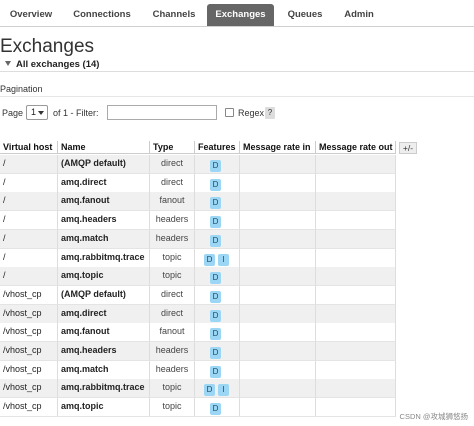 This screenshot has width=474, height=426. What do you see at coordinates (31, 15) in the screenshot?
I see `tab-overview: Overview` at bounding box center [31, 15].